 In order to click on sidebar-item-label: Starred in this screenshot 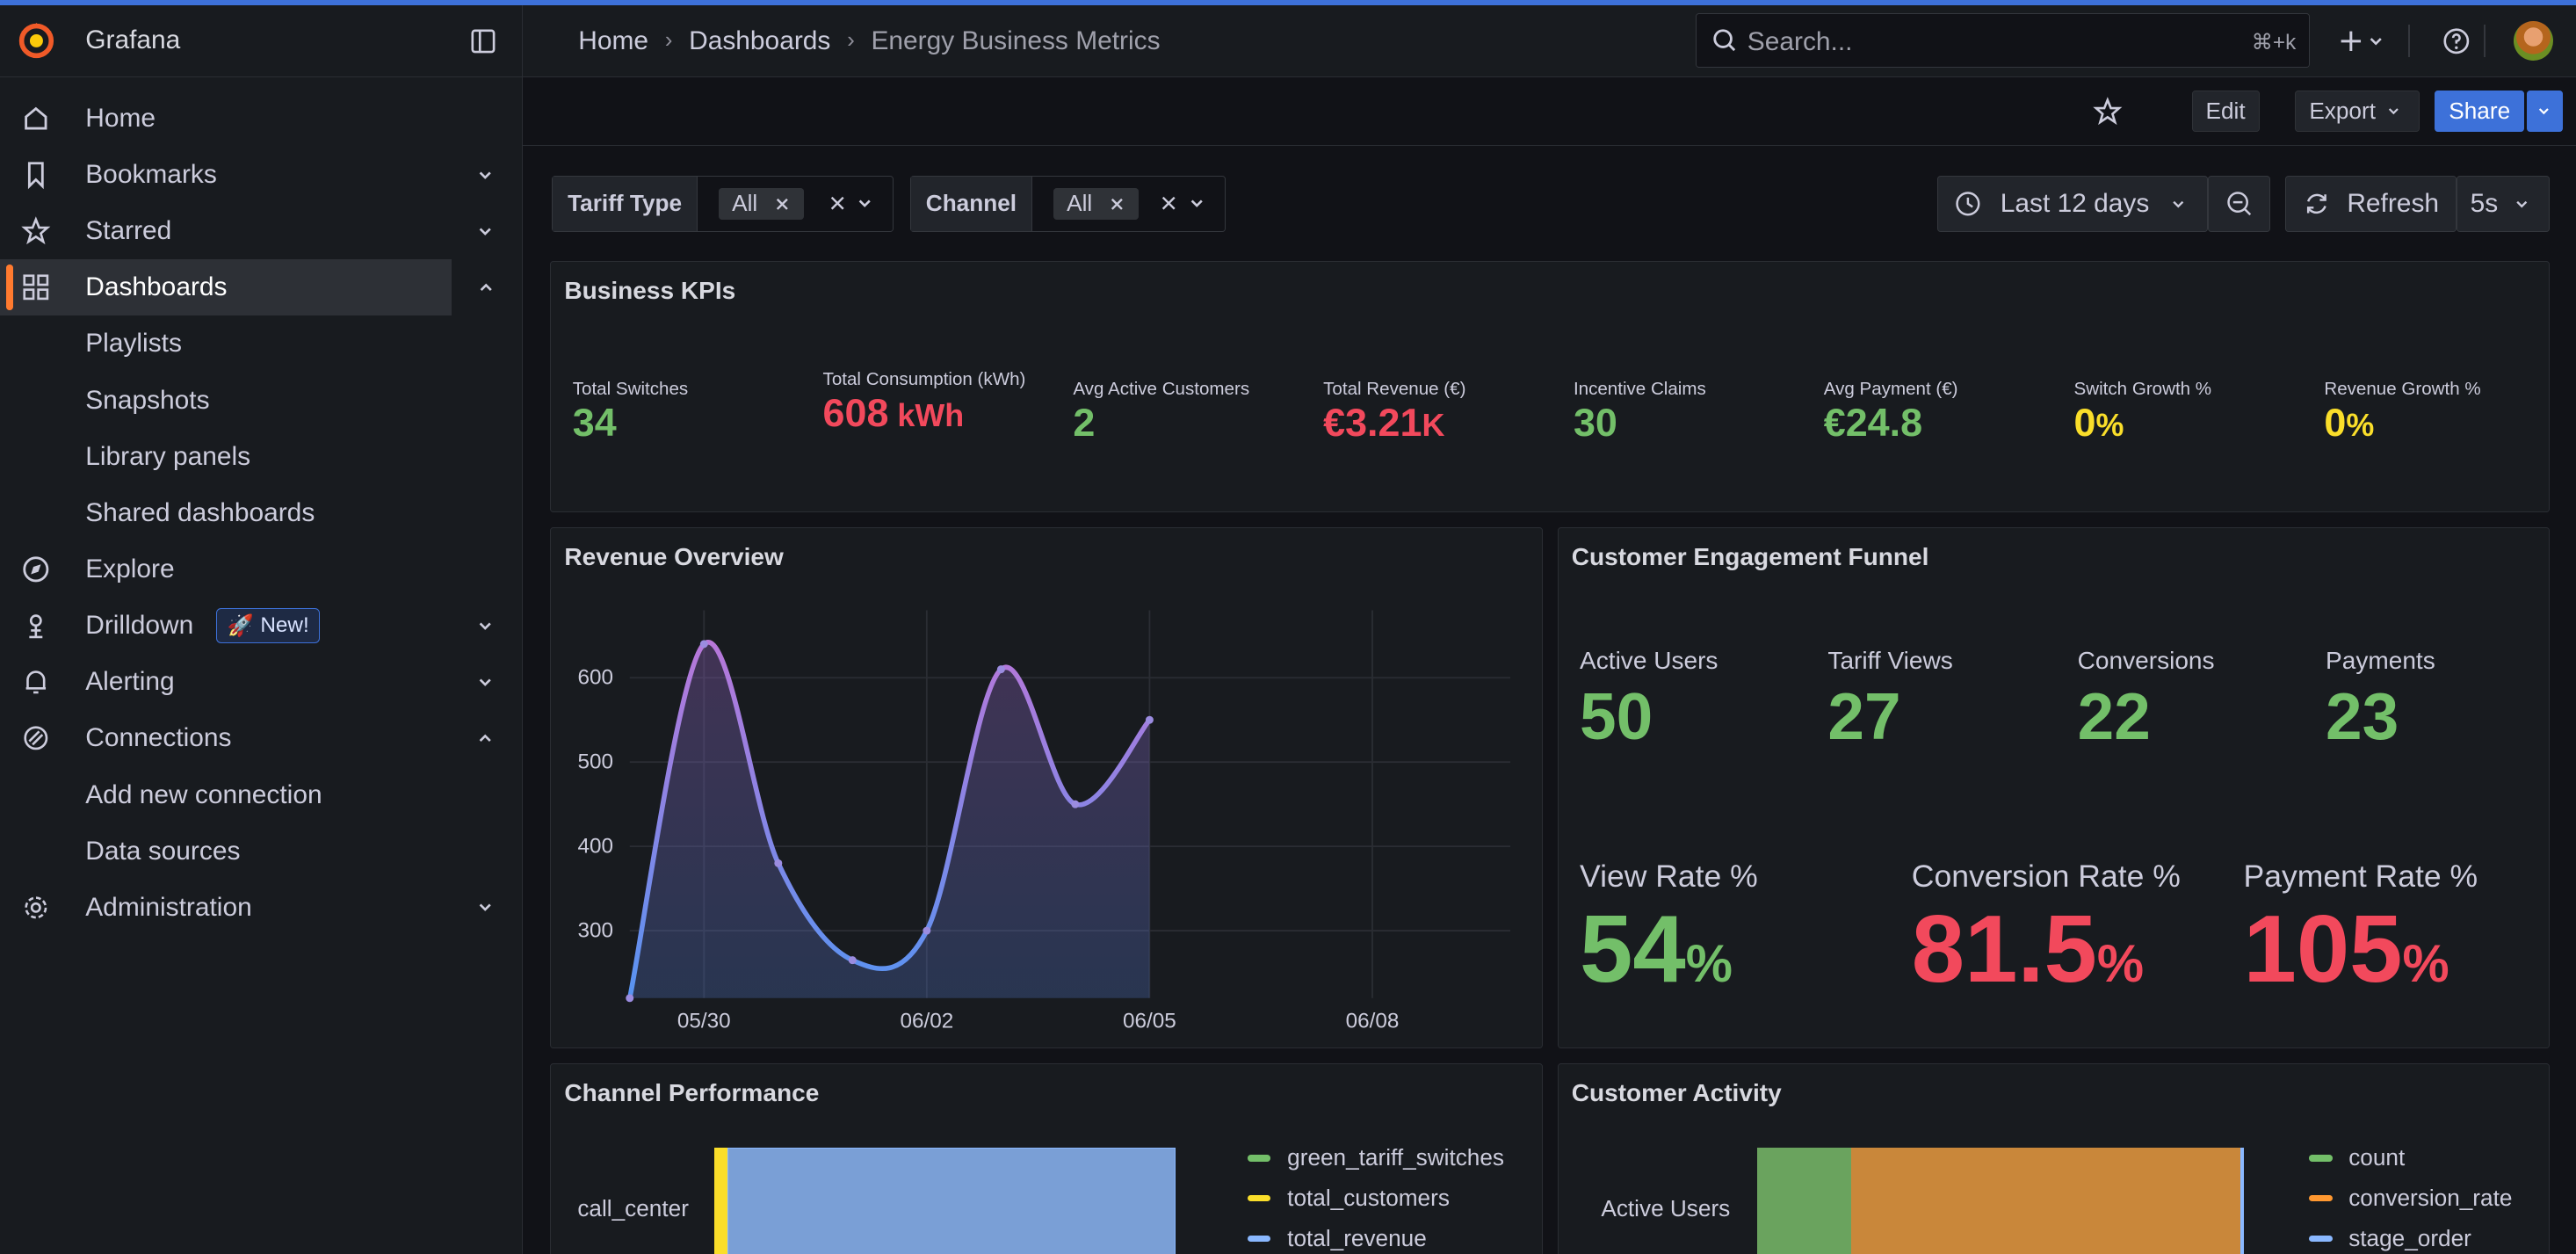, I will do `click(128, 231)`.